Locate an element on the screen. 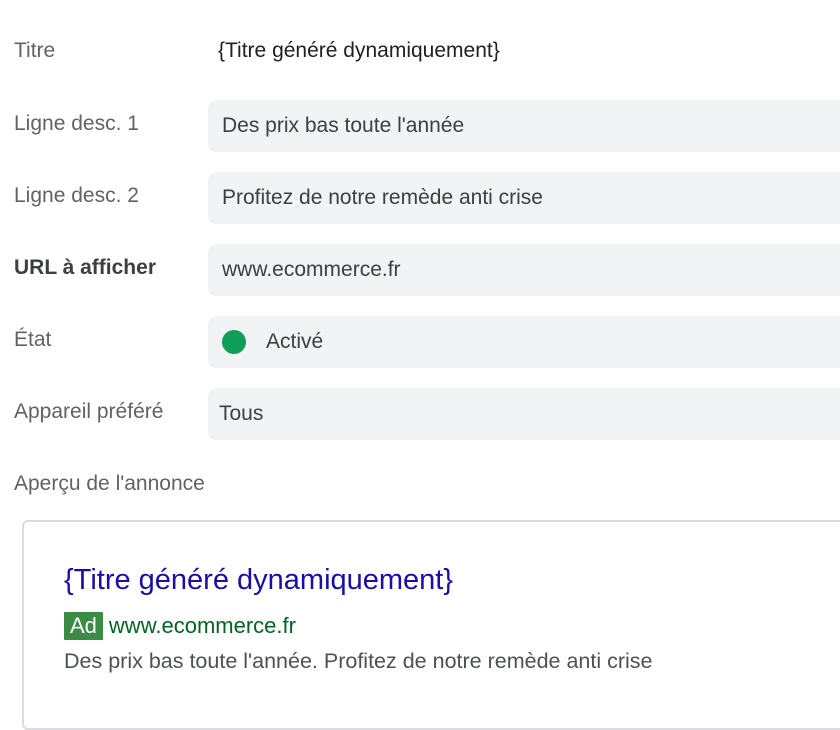 Image resolution: width=840 pixels, height=730 pixels. desc1-field: Des prix bas toute l'année is located at coordinates (524, 126).